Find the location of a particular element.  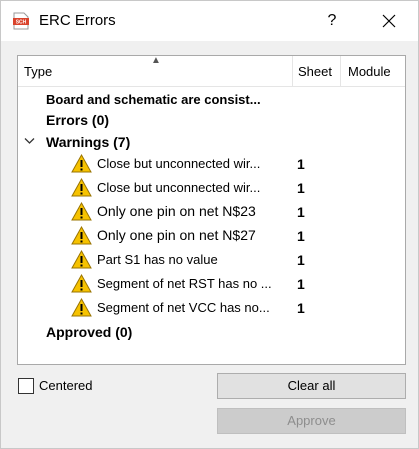

tree-row-warnings: Warnings (7) is located at coordinates (211, 142).